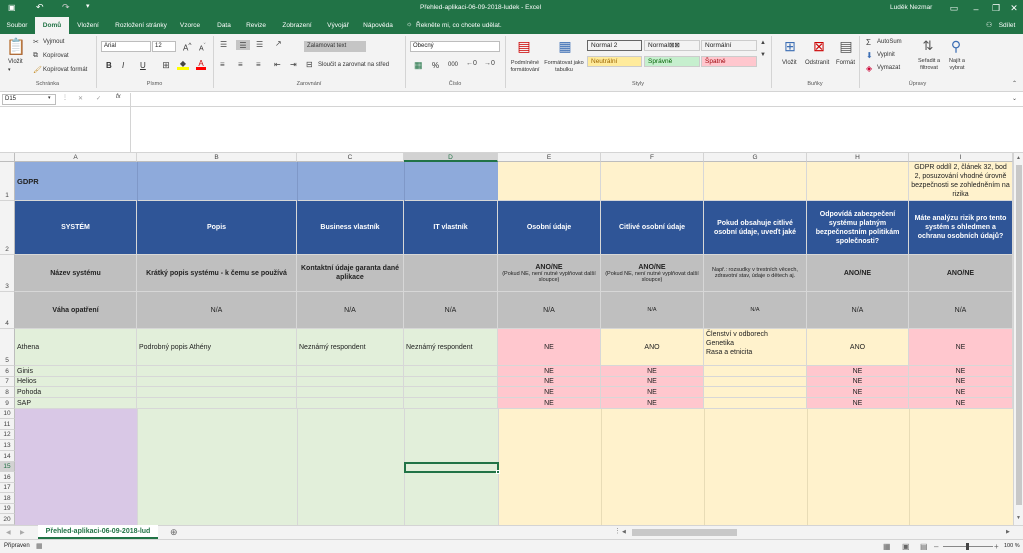 This screenshot has width=1023, height=553. I want to click on cell-e5: NE, so click(549, 347).